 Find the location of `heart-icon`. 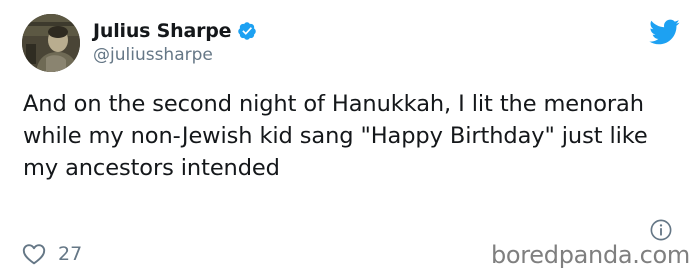

heart-icon is located at coordinates (34, 254).